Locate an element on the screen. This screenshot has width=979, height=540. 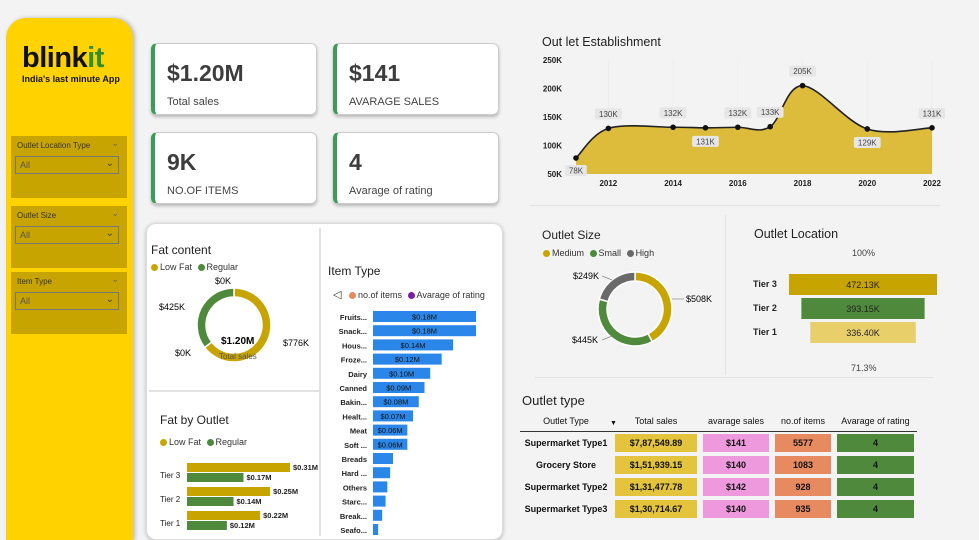
category-label: Tier 3 is located at coordinates (765, 284).